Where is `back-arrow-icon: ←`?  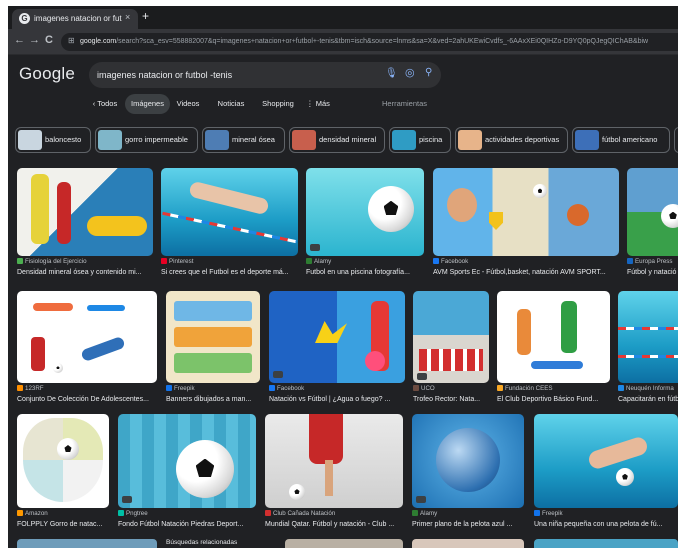 back-arrow-icon: ← is located at coordinates (19, 40).